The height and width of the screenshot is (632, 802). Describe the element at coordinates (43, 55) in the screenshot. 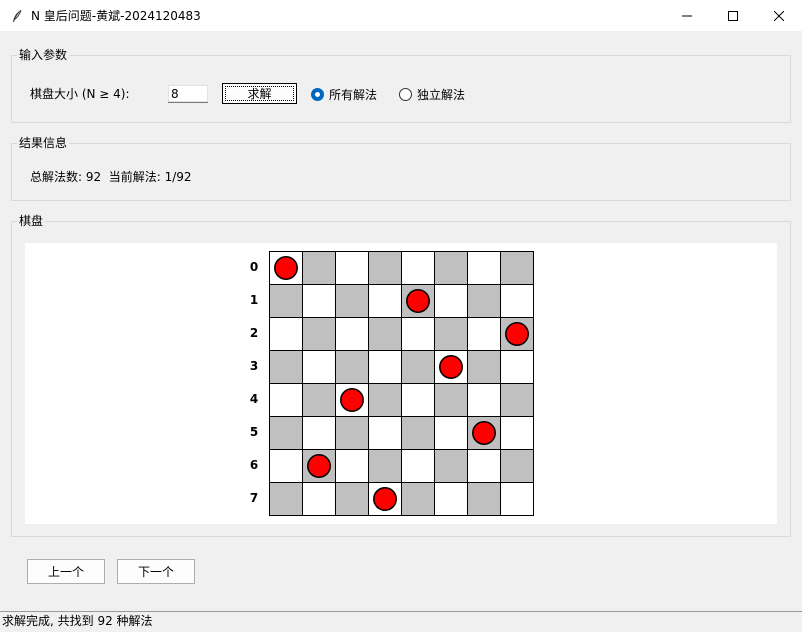

I see `input-group-label: 输入参数` at that location.